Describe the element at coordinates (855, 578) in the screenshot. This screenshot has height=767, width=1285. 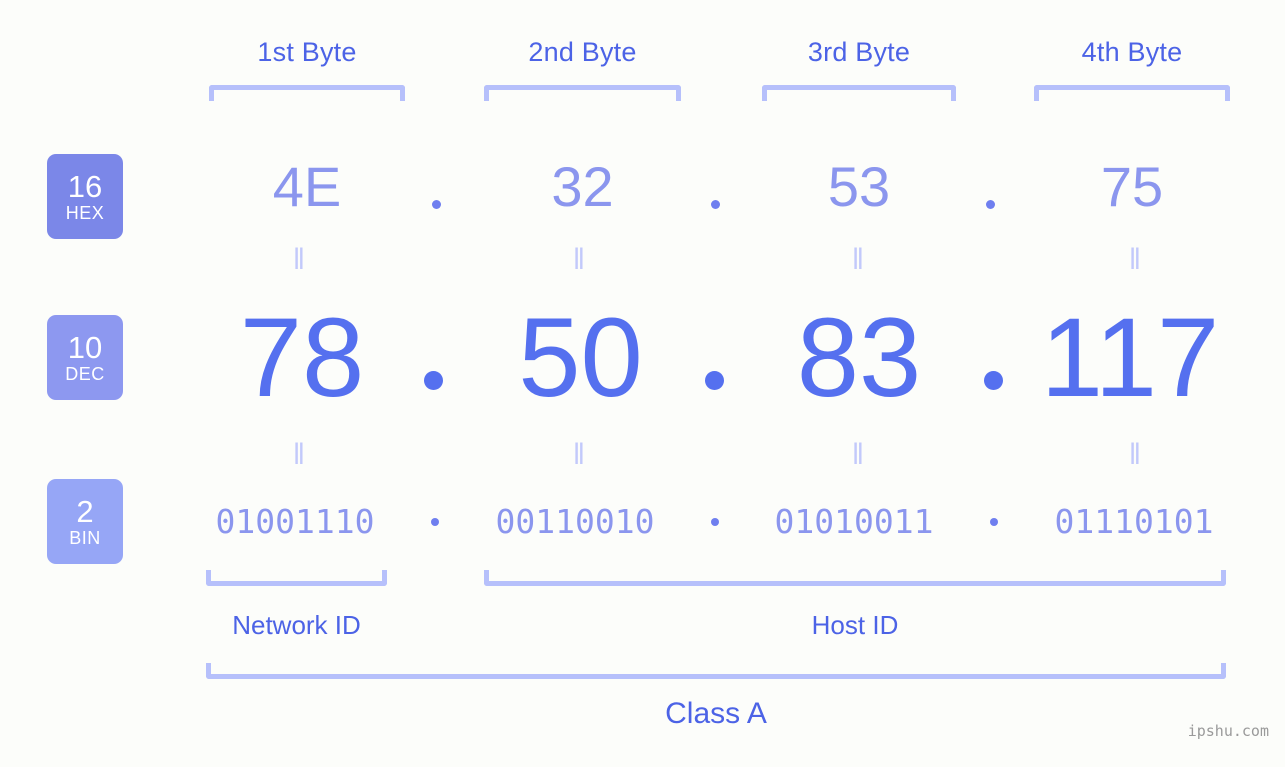
I see `host-id-bracket` at that location.